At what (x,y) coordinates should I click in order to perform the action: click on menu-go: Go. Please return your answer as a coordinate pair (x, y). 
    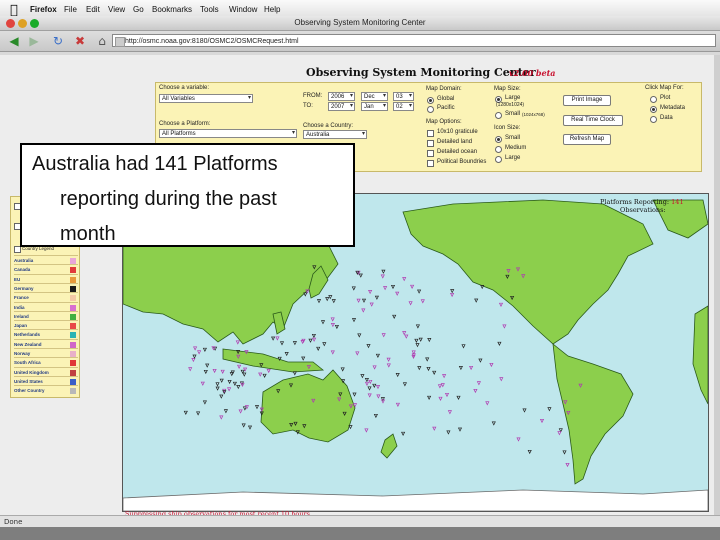
    Looking at the image, I should click on (138, 9).